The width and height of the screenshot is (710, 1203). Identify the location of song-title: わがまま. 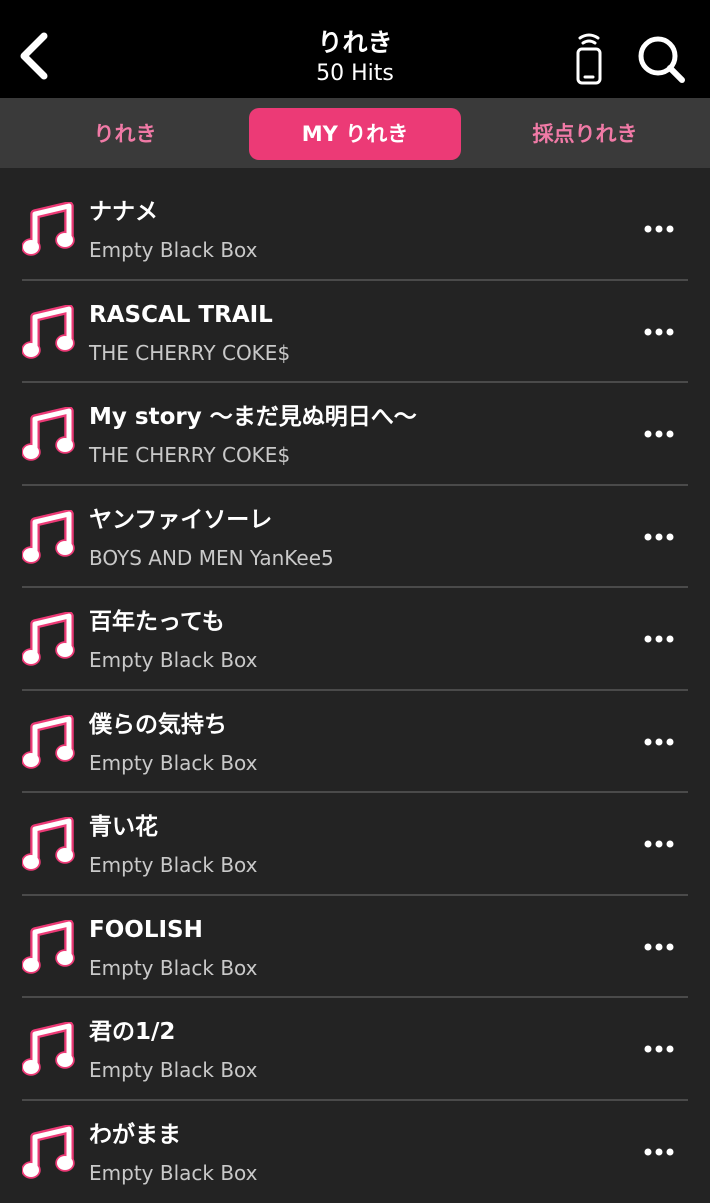
(349, 1135).